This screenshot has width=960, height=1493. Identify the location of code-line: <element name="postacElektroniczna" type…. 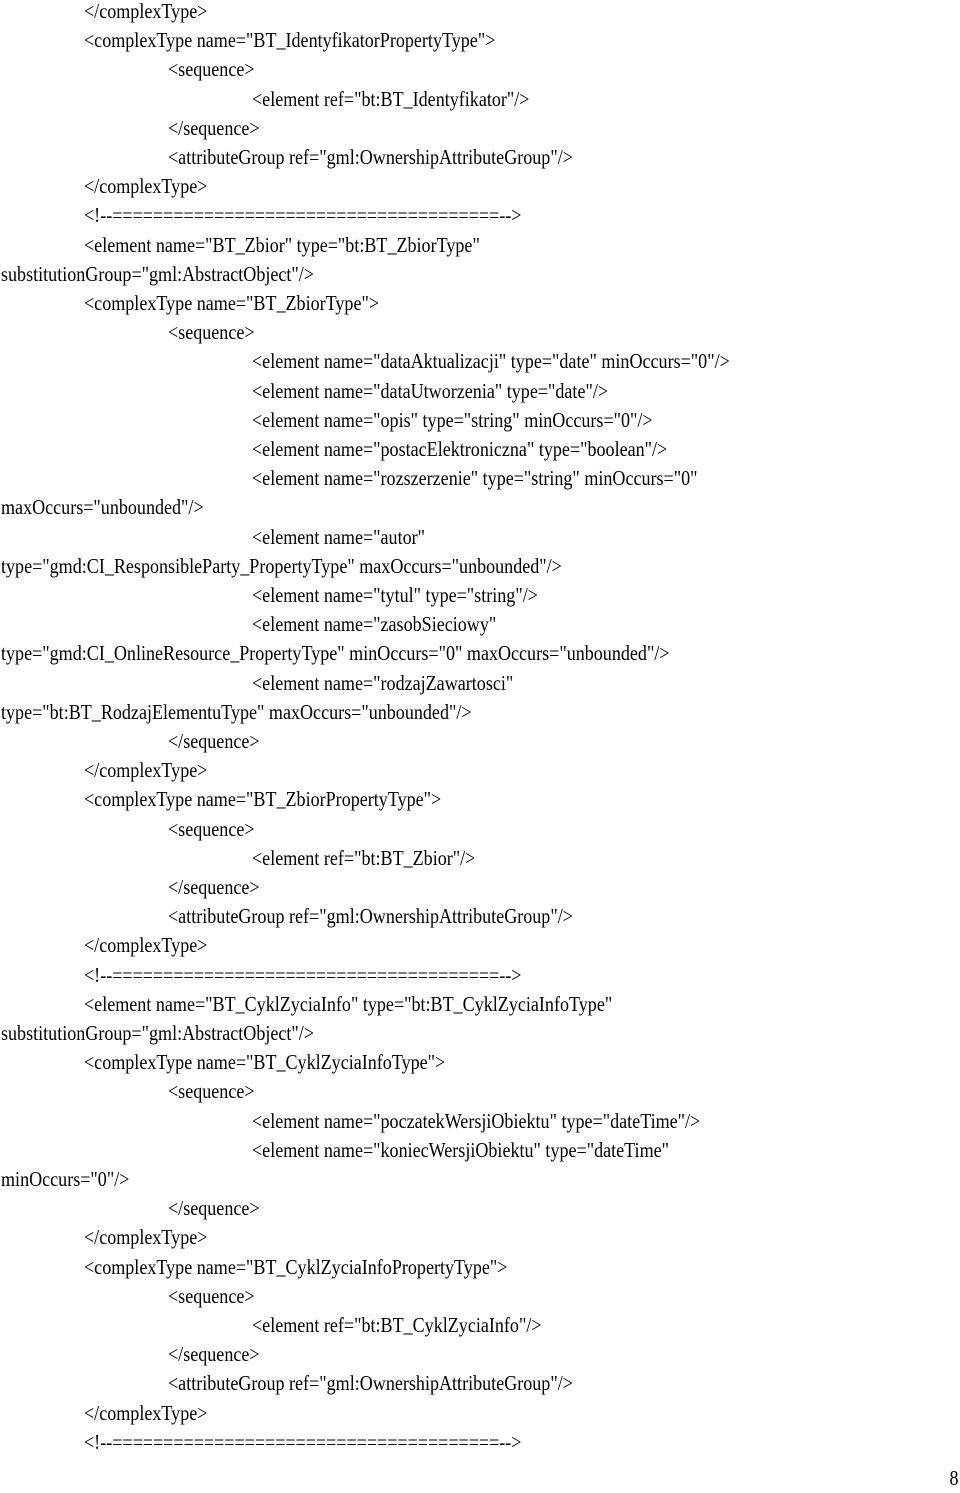
(460, 449).